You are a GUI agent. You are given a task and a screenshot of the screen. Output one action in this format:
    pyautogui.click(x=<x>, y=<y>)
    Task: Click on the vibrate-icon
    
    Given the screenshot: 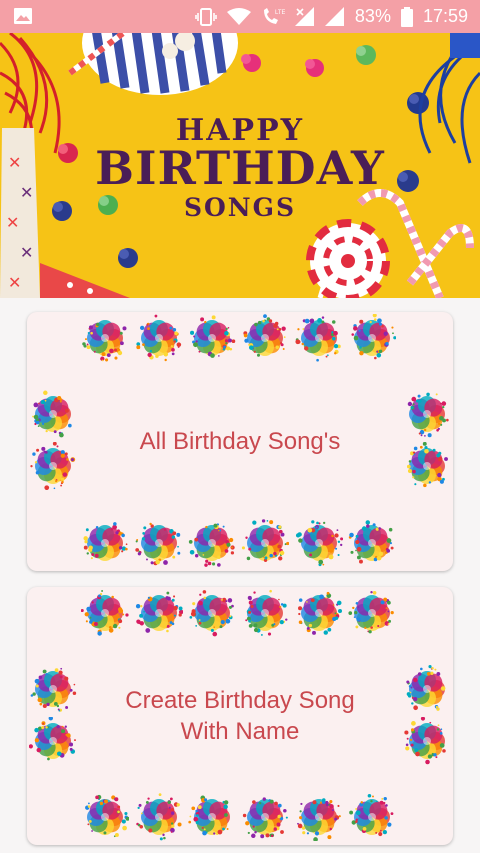 What is the action you would take?
    pyautogui.click(x=206, y=16)
    